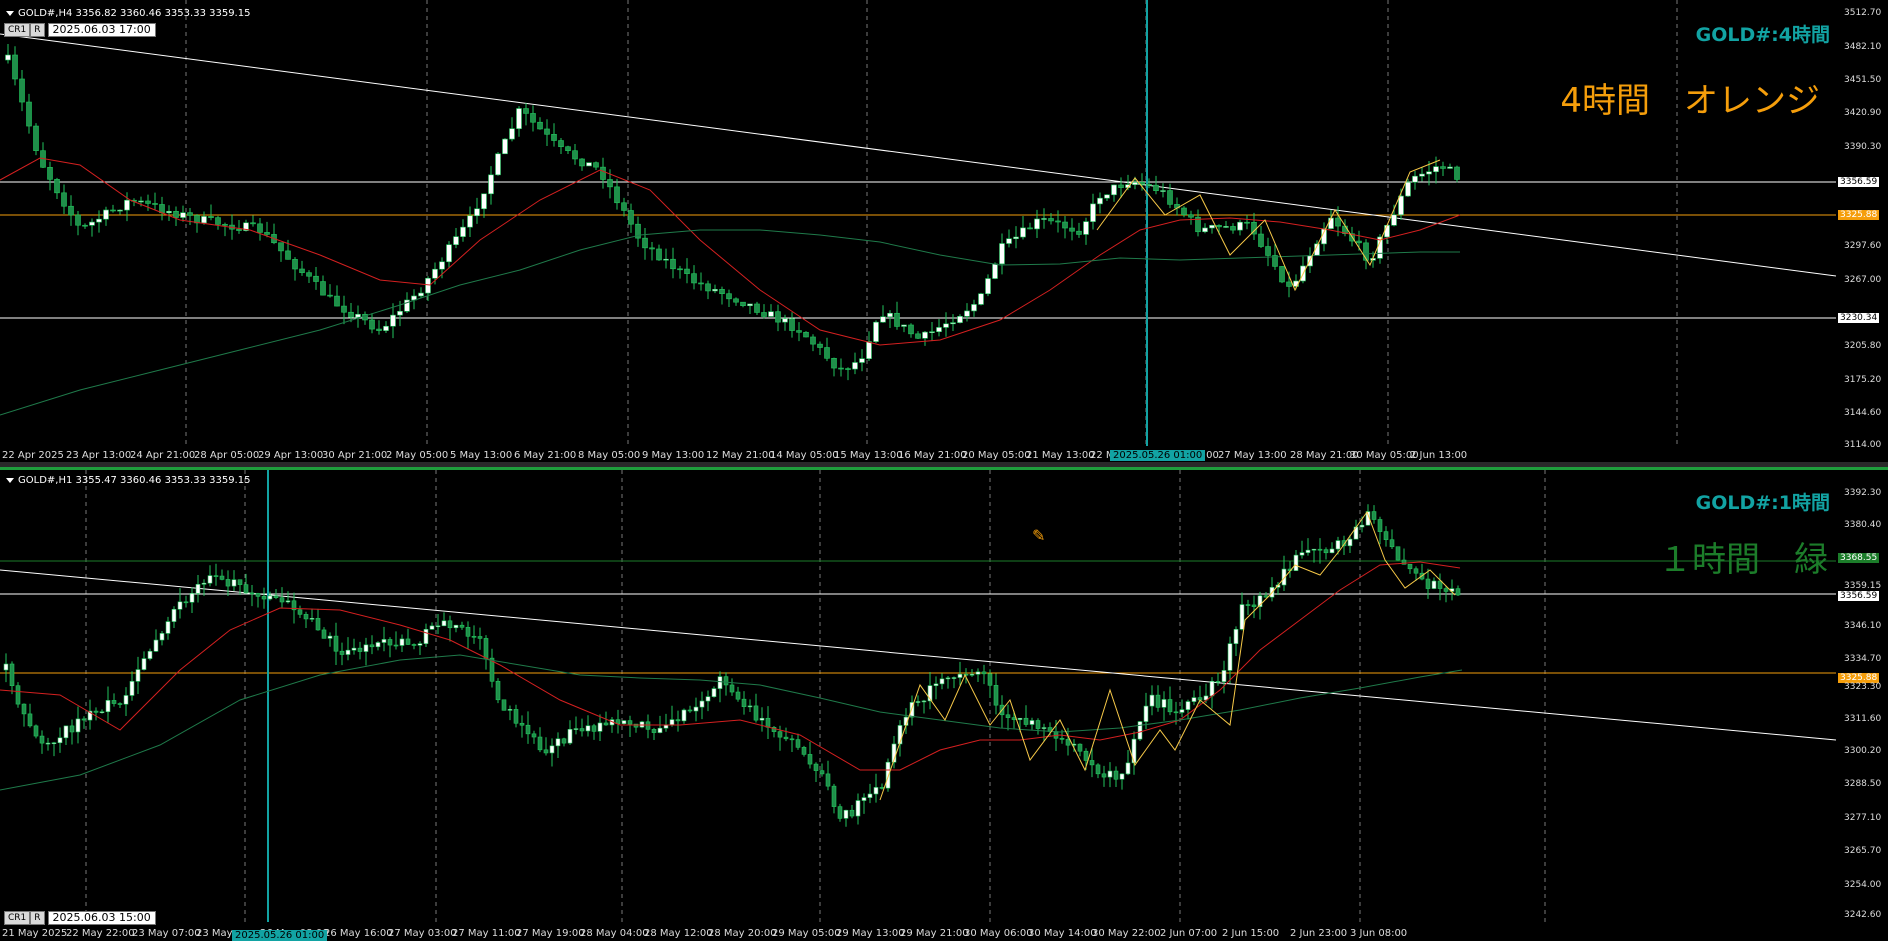 Image resolution: width=1888 pixels, height=941 pixels. Describe the element at coordinates (1859, 215) in the screenshot. I see `price-tick-label: 3325.88` at that location.